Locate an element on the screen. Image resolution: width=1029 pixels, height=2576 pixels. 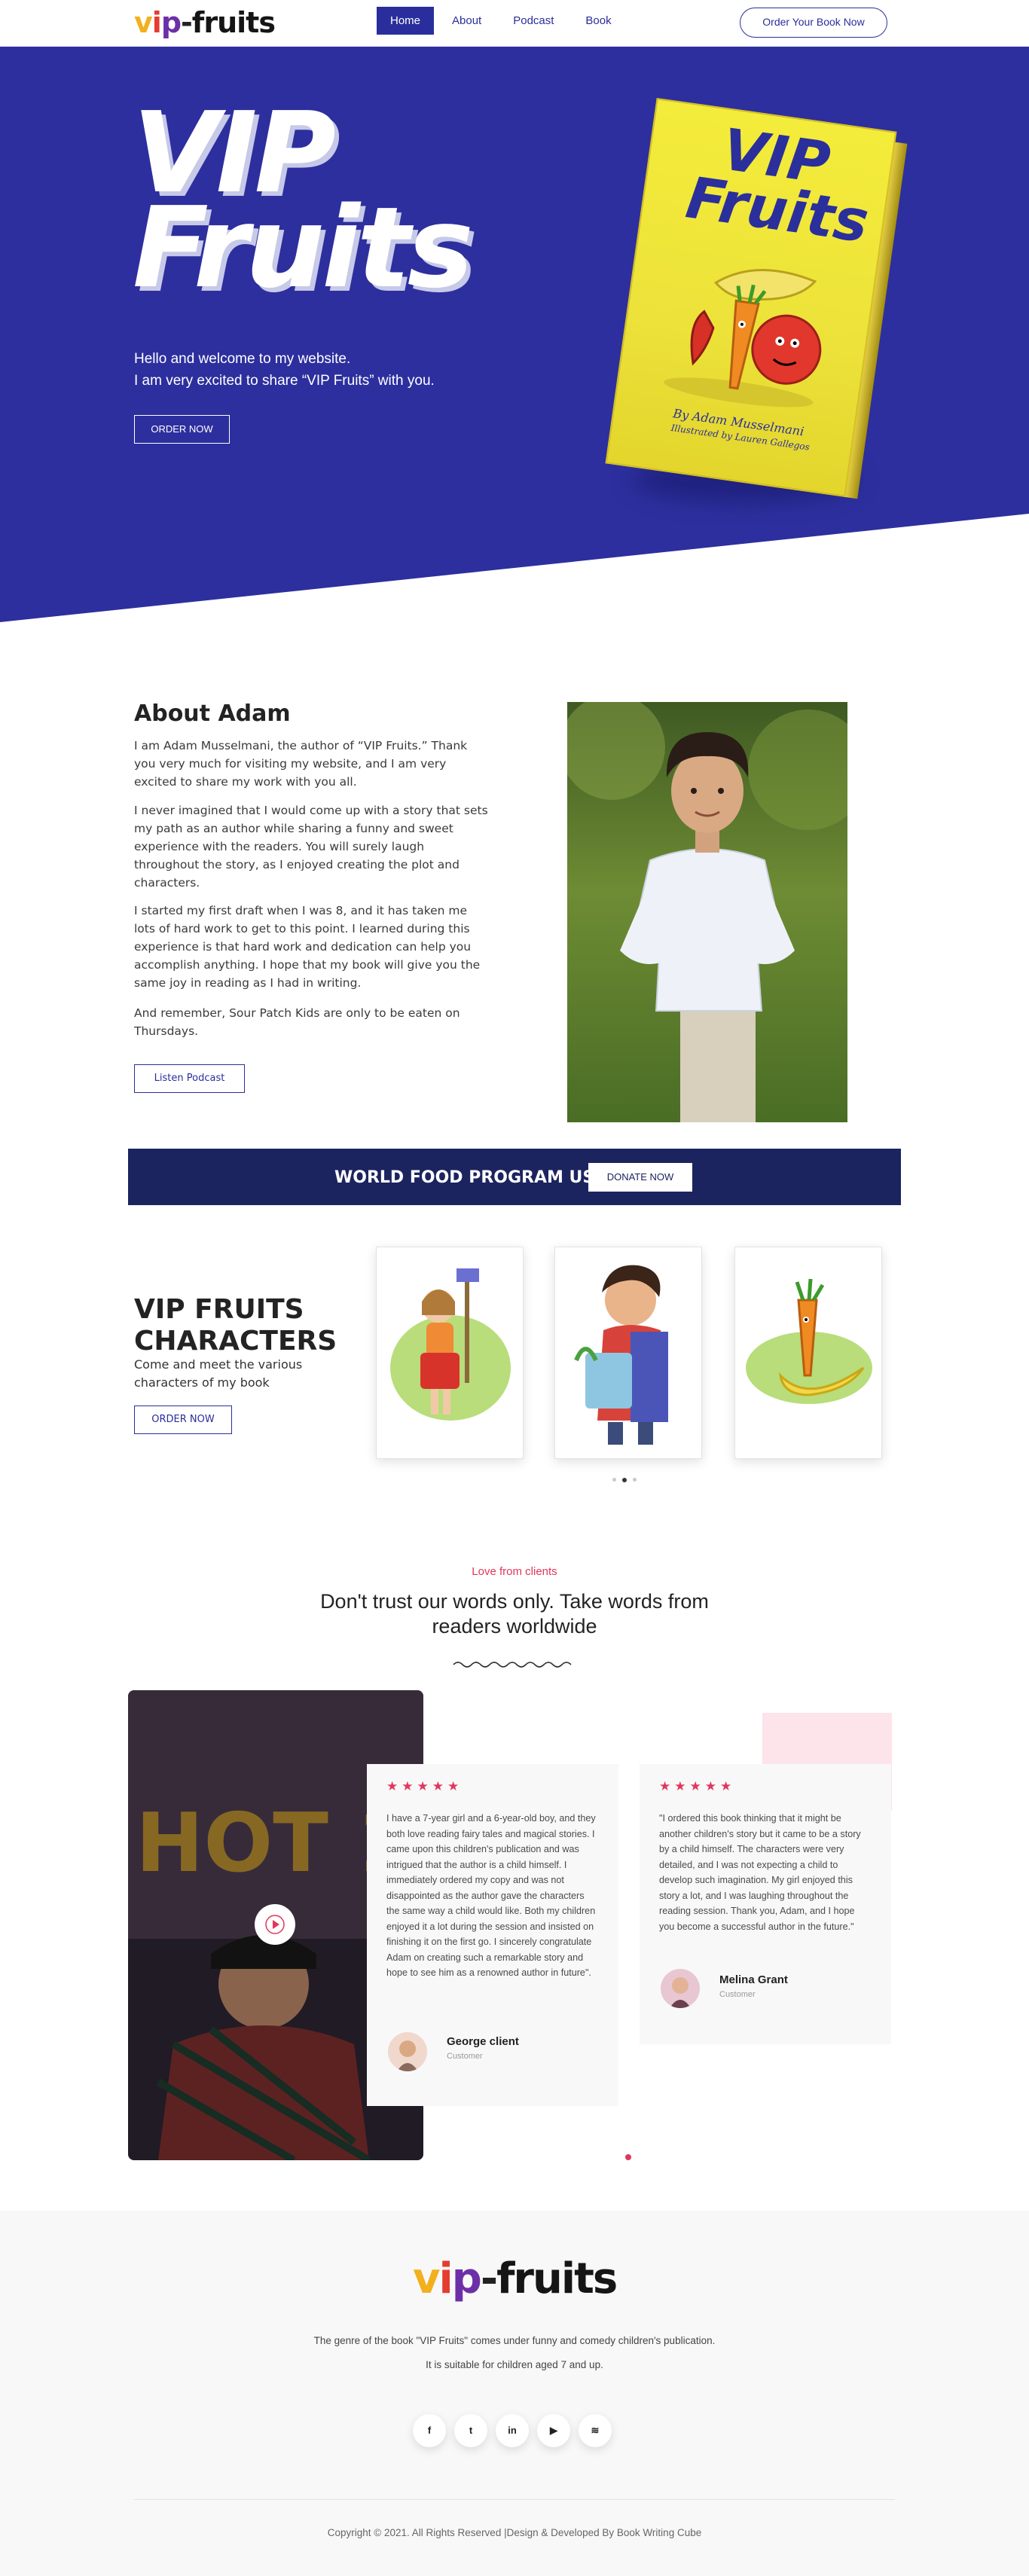
footer-logo: vip-fruits is located at coordinates (515, 2278).